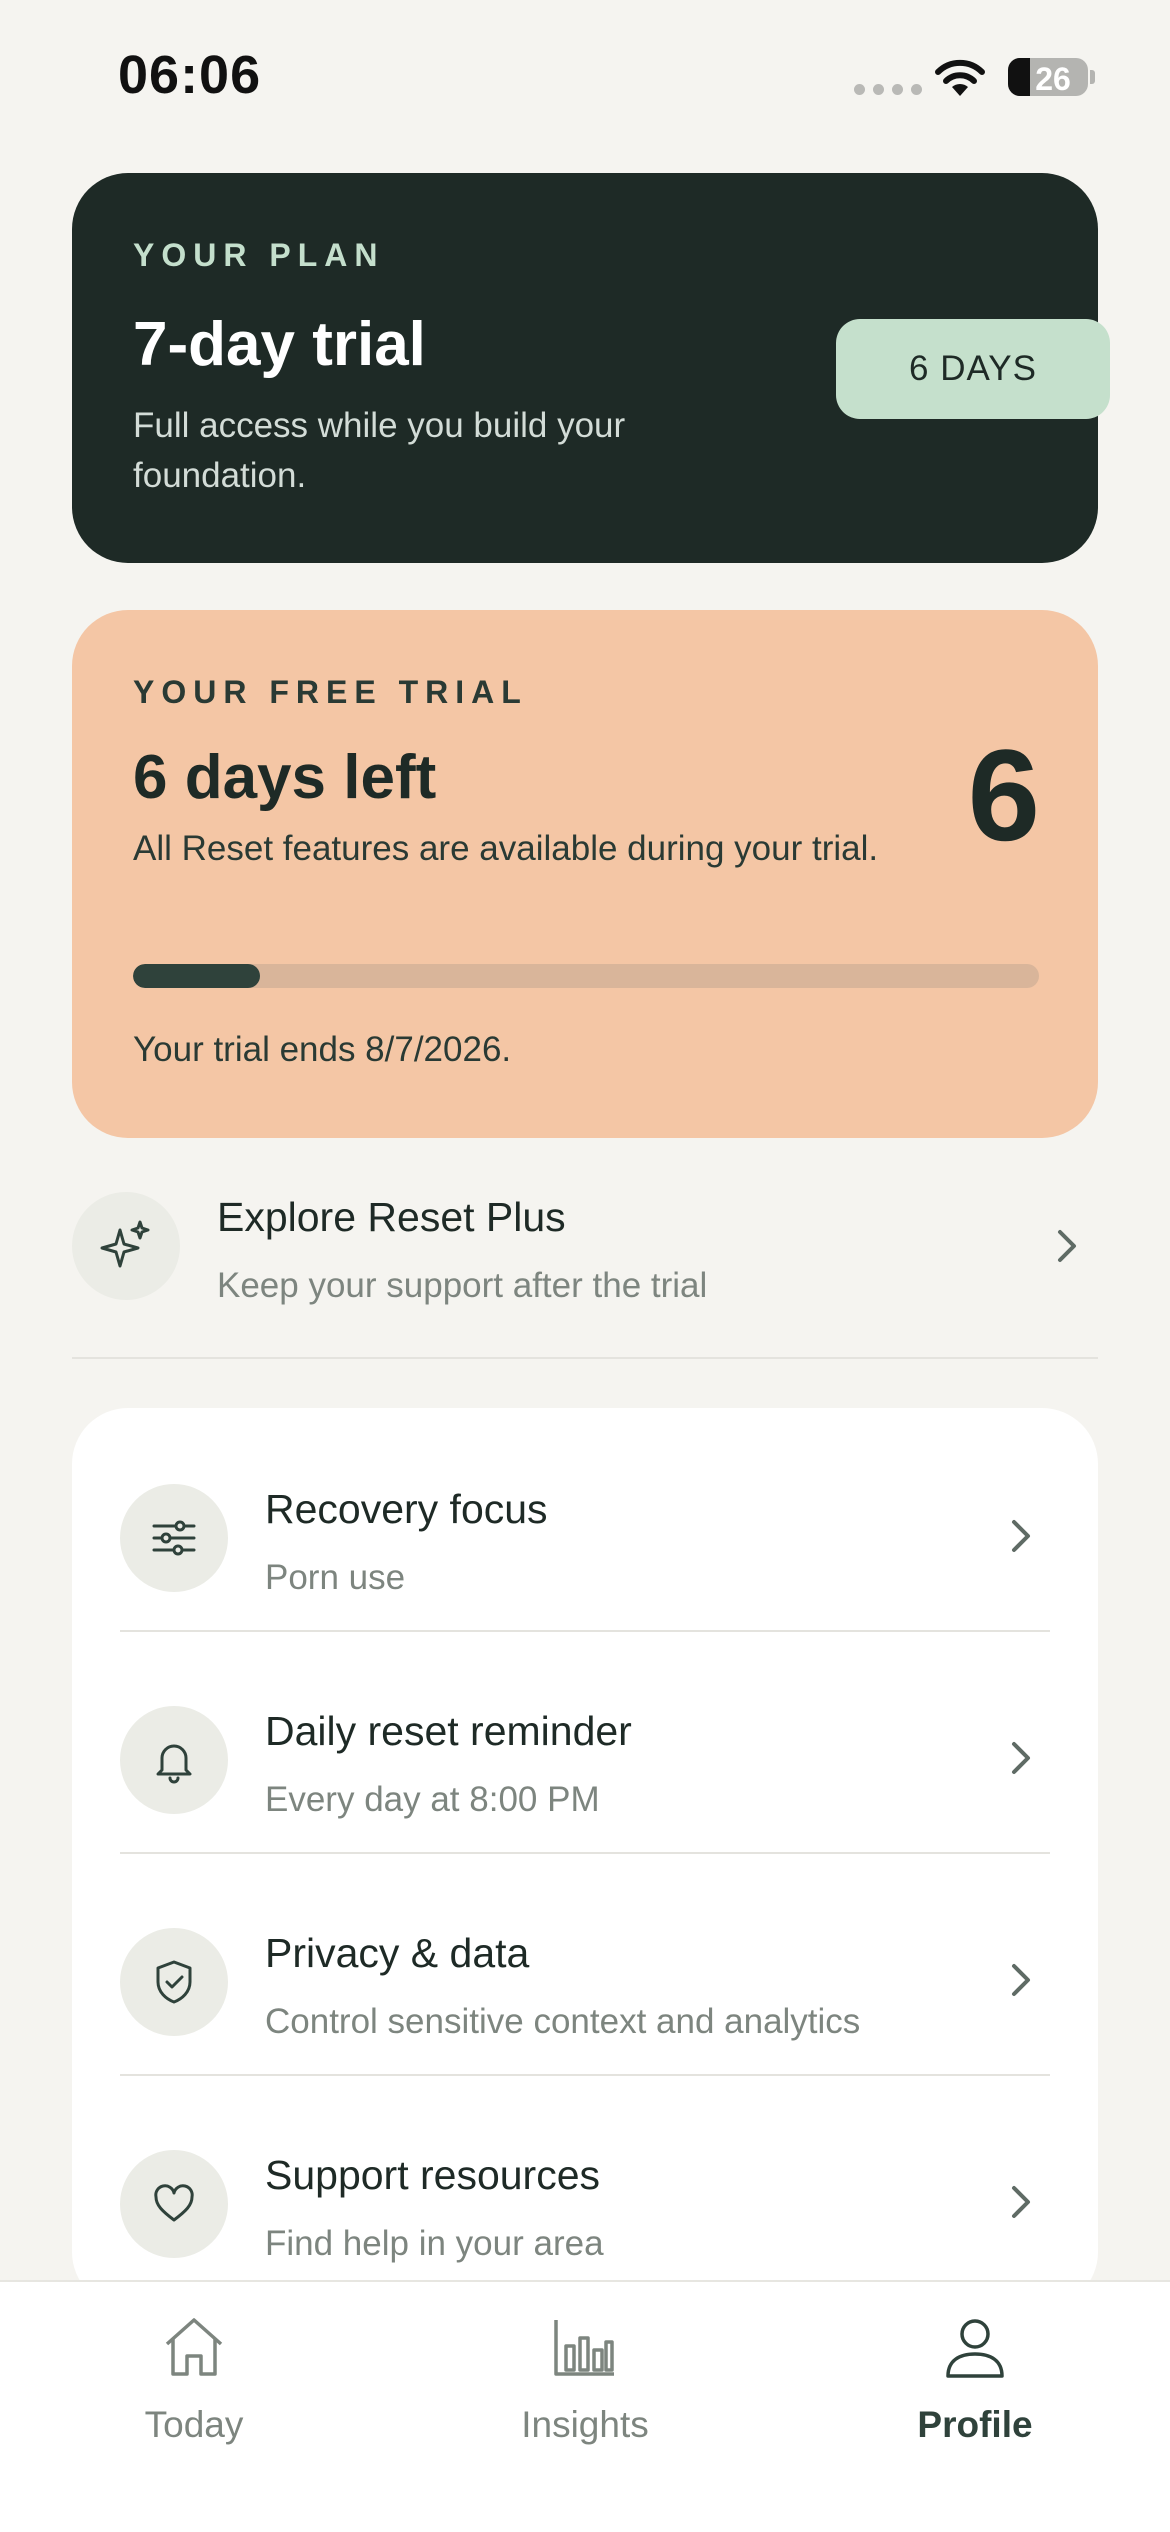  Describe the element at coordinates (391, 1217) in the screenshot. I see `explore-title: Explore Reset Plus` at that location.